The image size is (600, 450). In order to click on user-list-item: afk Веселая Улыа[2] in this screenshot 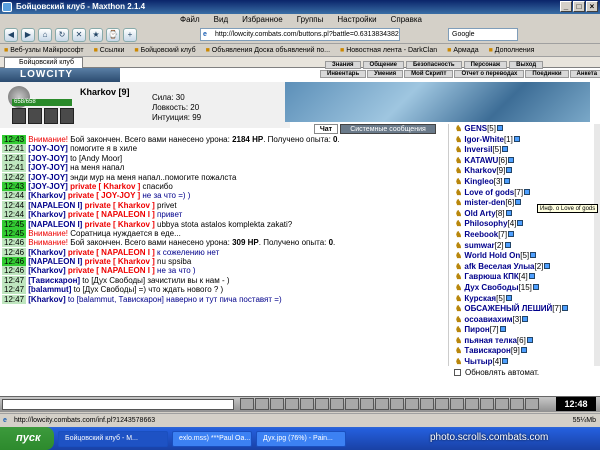, I will do `click(521, 267)`.